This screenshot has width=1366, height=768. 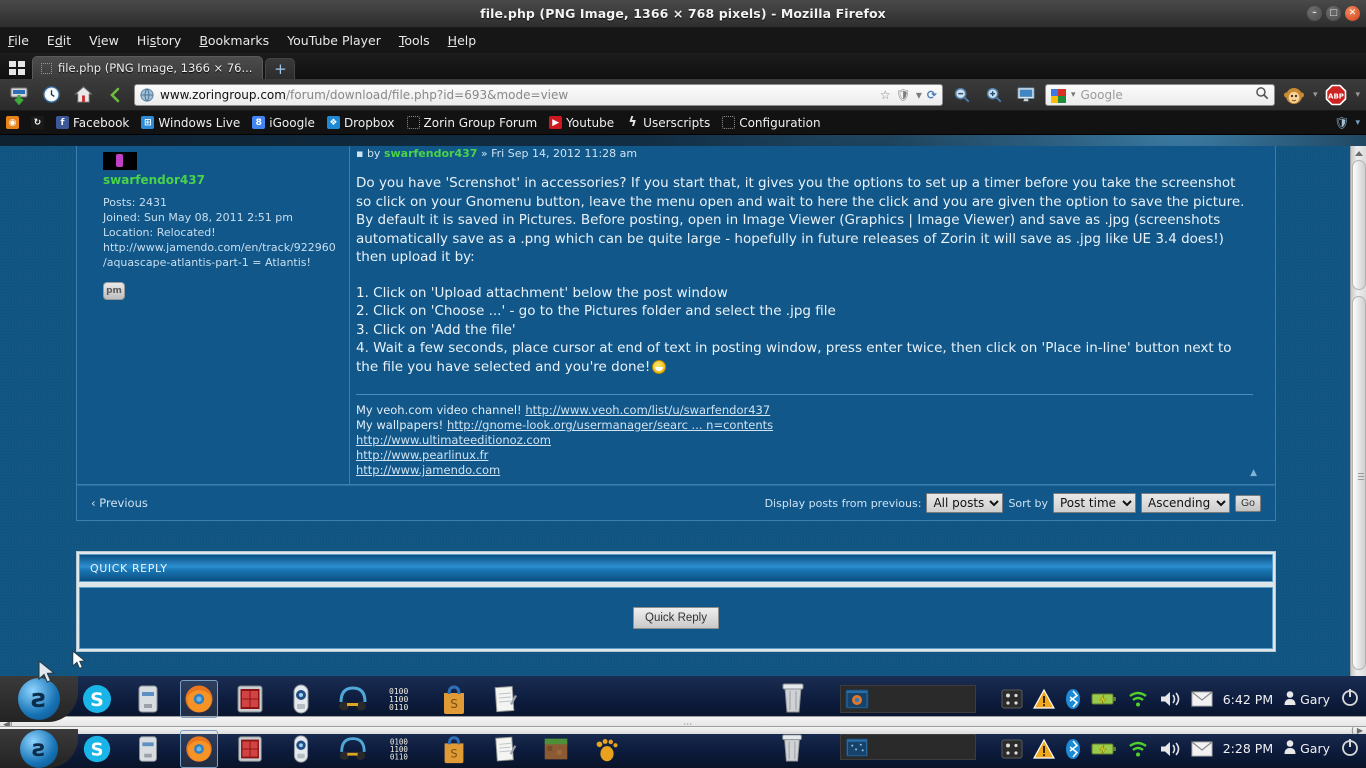 I want to click on menu-item-edit: Edit, so click(x=59, y=40).